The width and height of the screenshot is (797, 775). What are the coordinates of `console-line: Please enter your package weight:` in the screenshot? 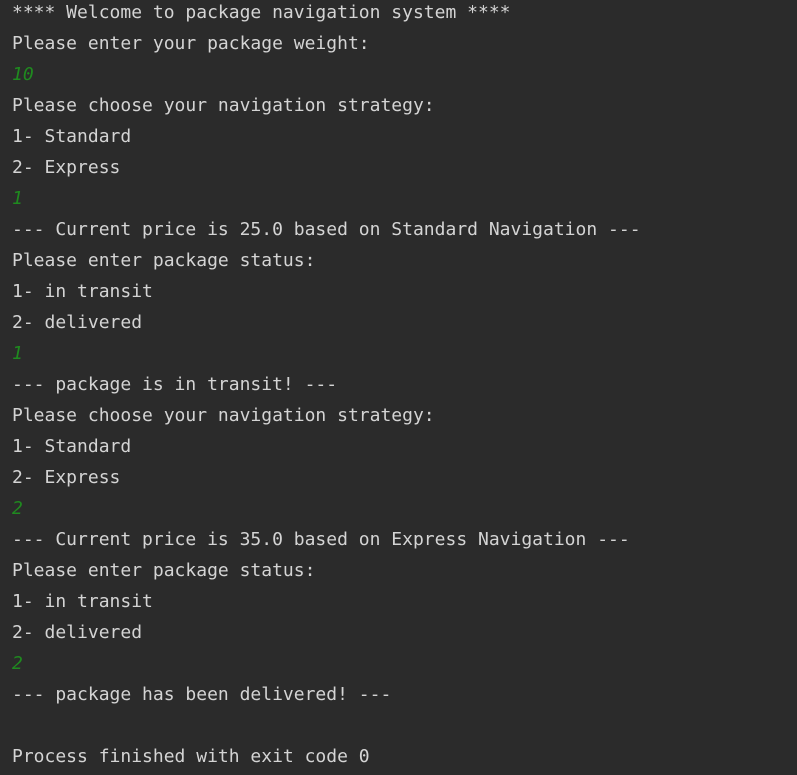 It's located at (191, 43).